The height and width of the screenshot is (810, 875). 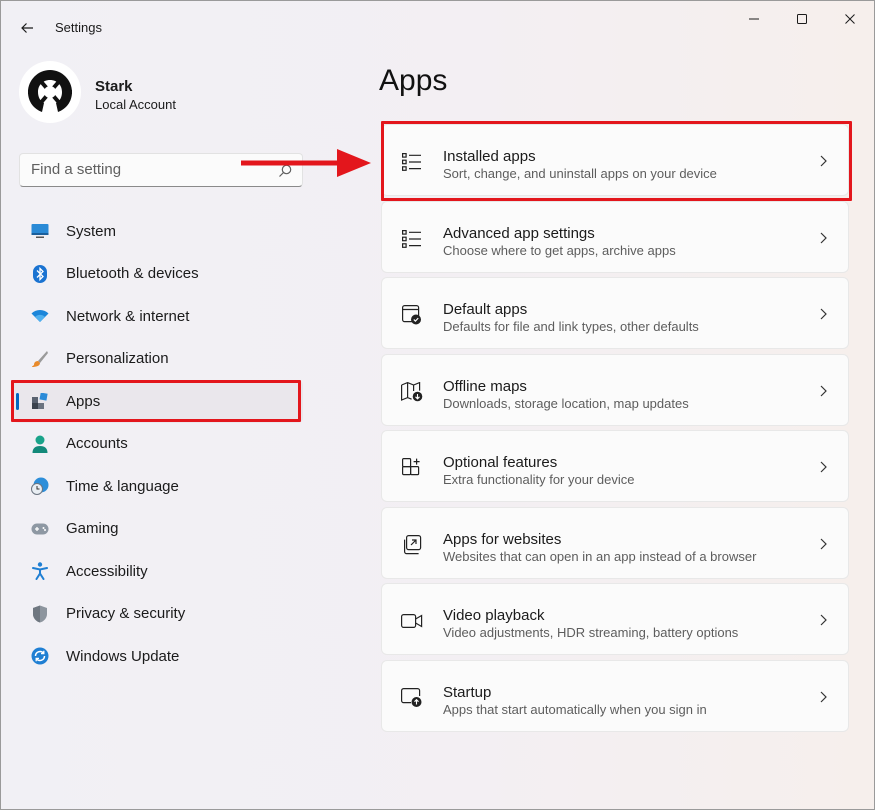 I want to click on account-type: Local Account, so click(x=135, y=104).